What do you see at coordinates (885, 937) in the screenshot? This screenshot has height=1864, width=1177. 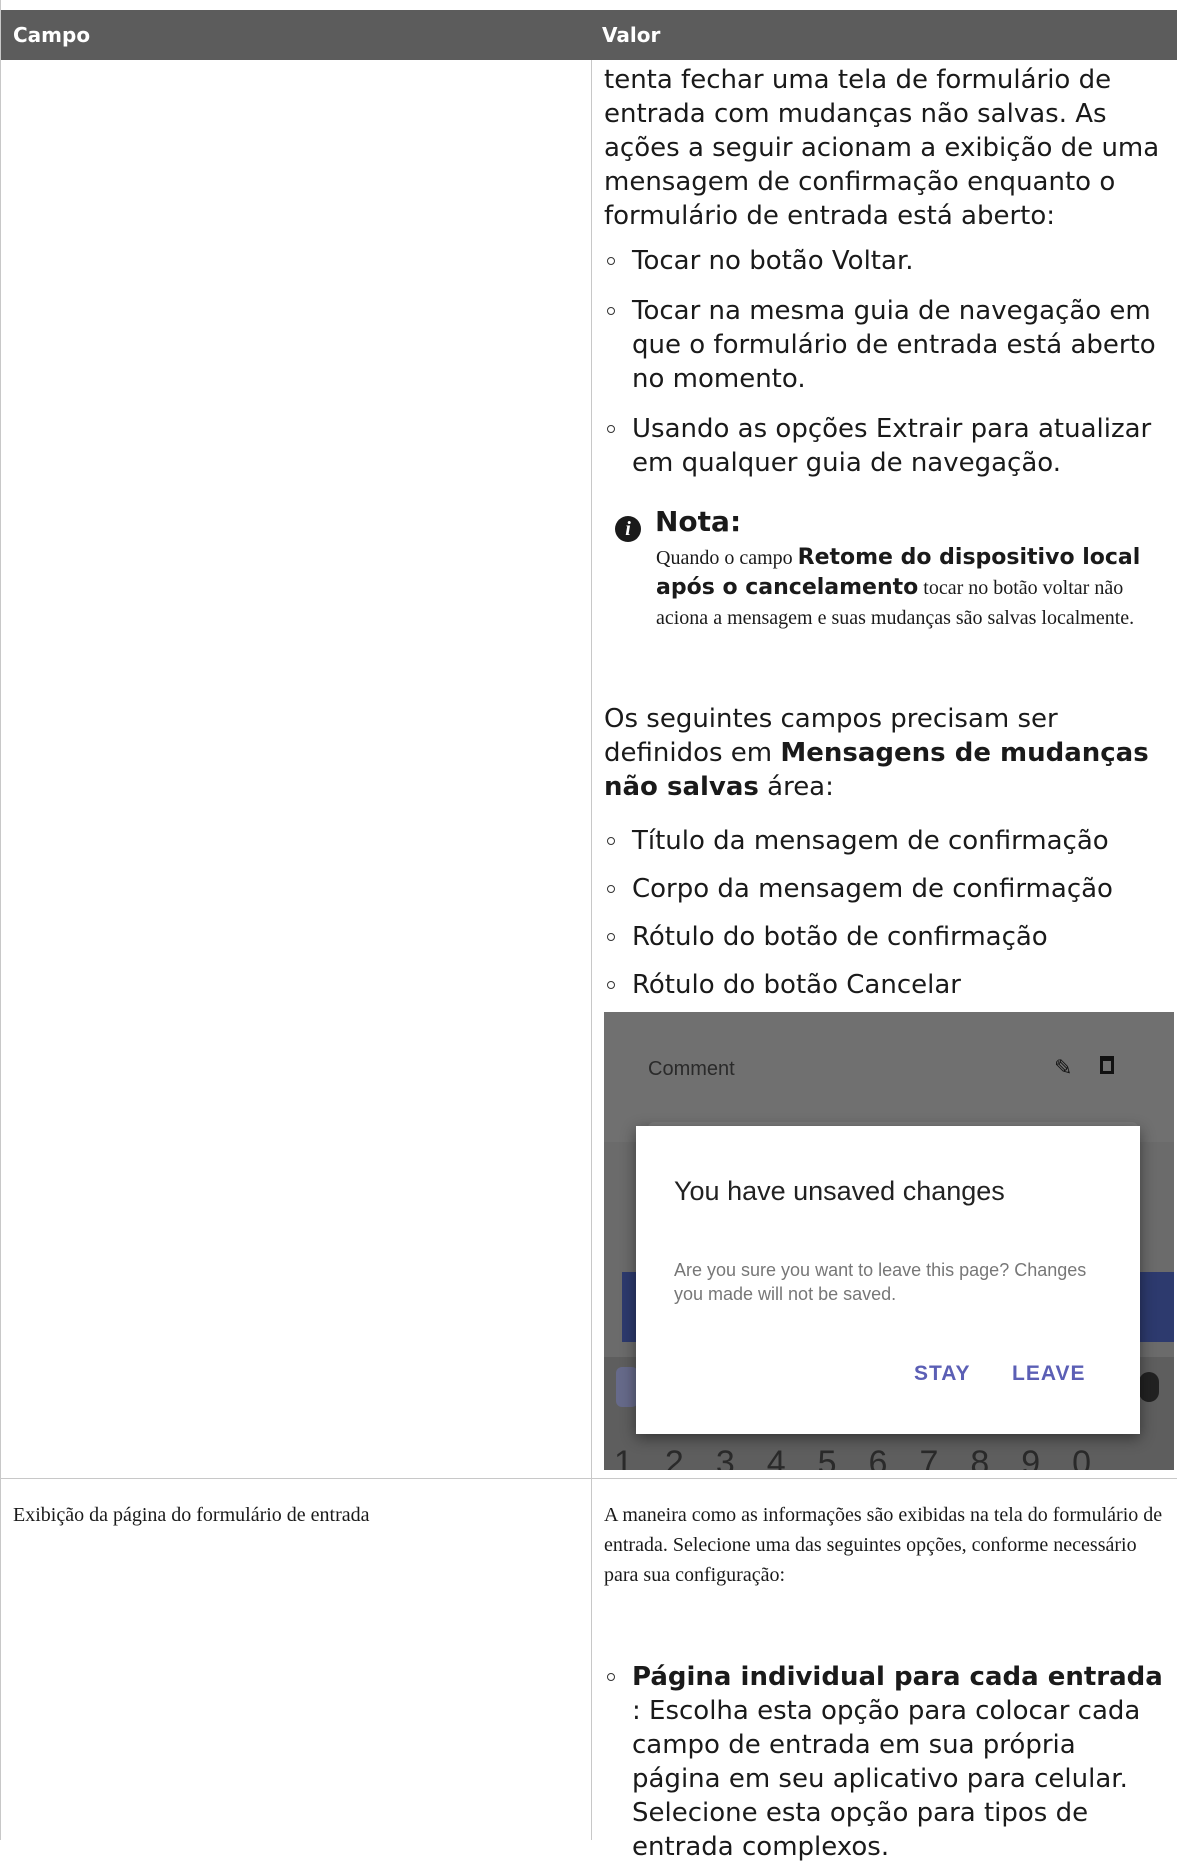 I see `list-item: Rótulo do botão de confirmação` at bounding box center [885, 937].